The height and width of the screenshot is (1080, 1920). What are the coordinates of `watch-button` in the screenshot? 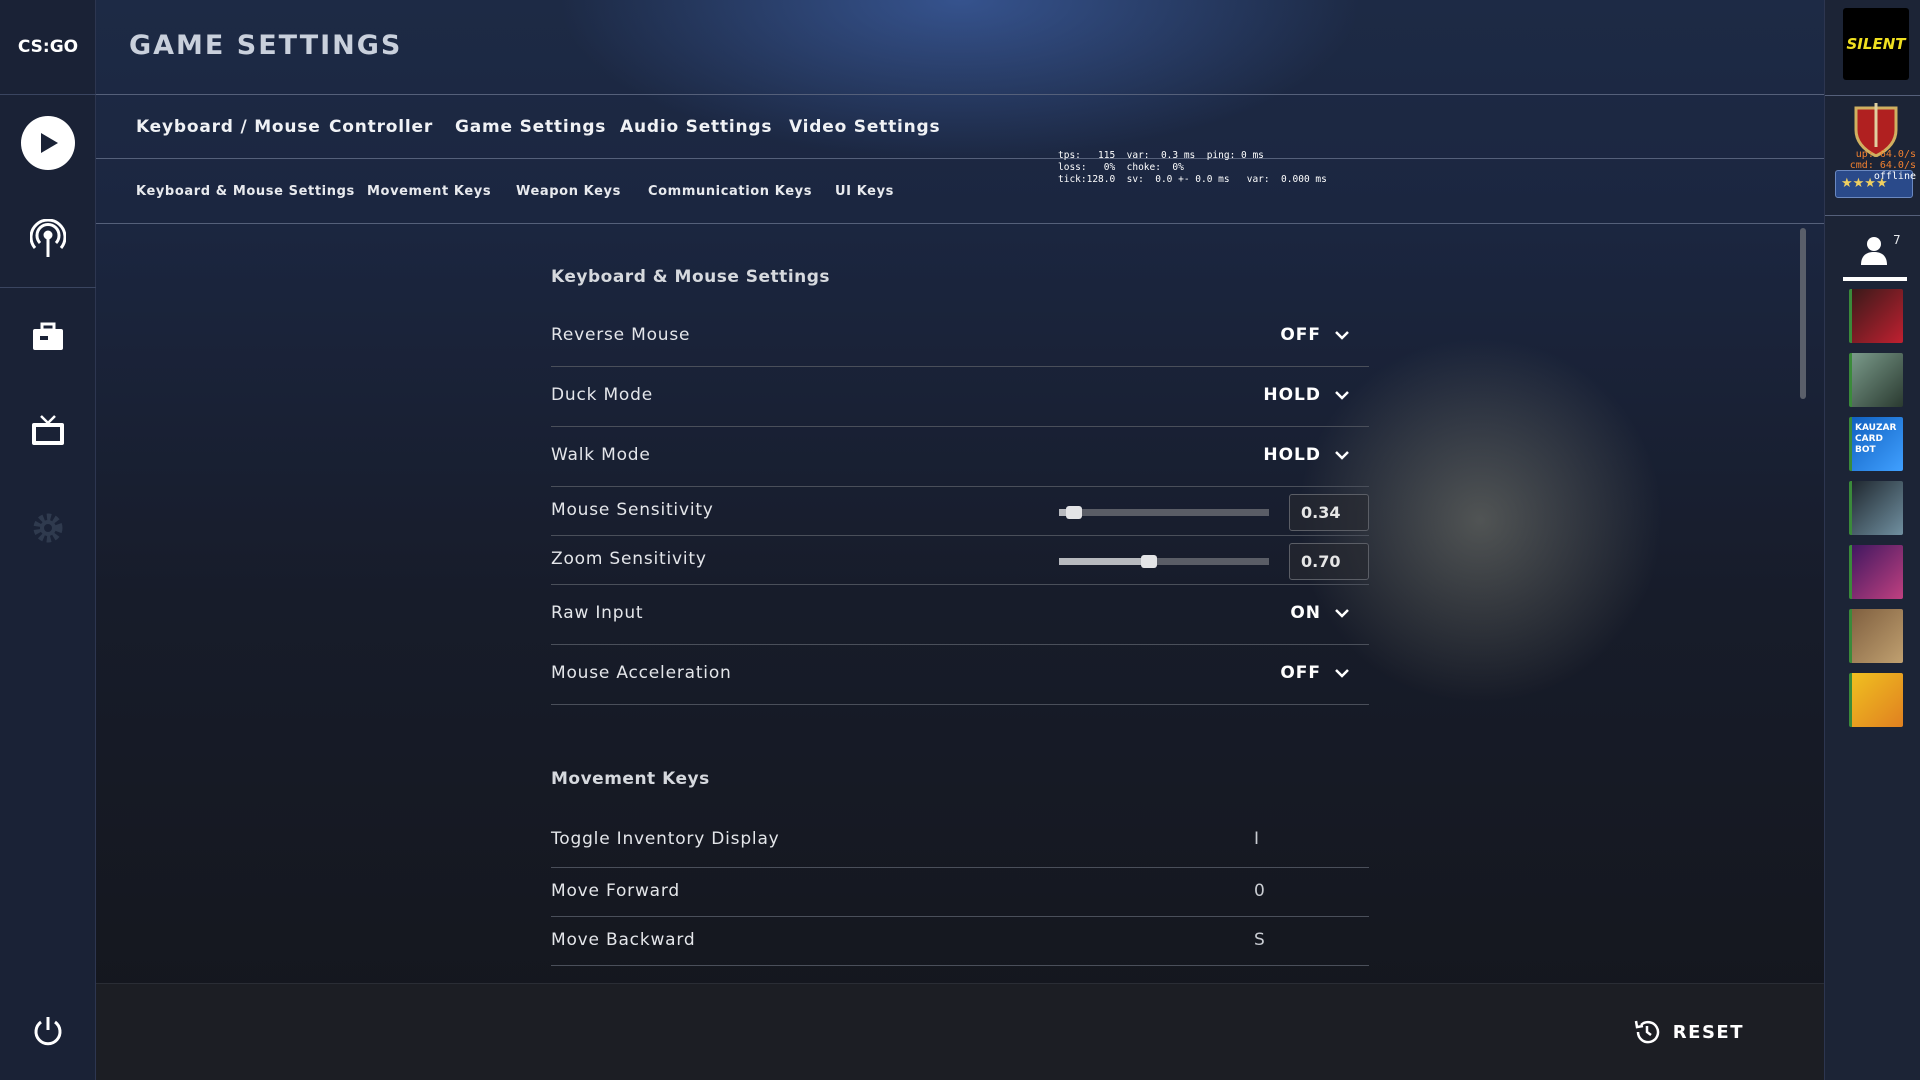 It's located at (48, 431).